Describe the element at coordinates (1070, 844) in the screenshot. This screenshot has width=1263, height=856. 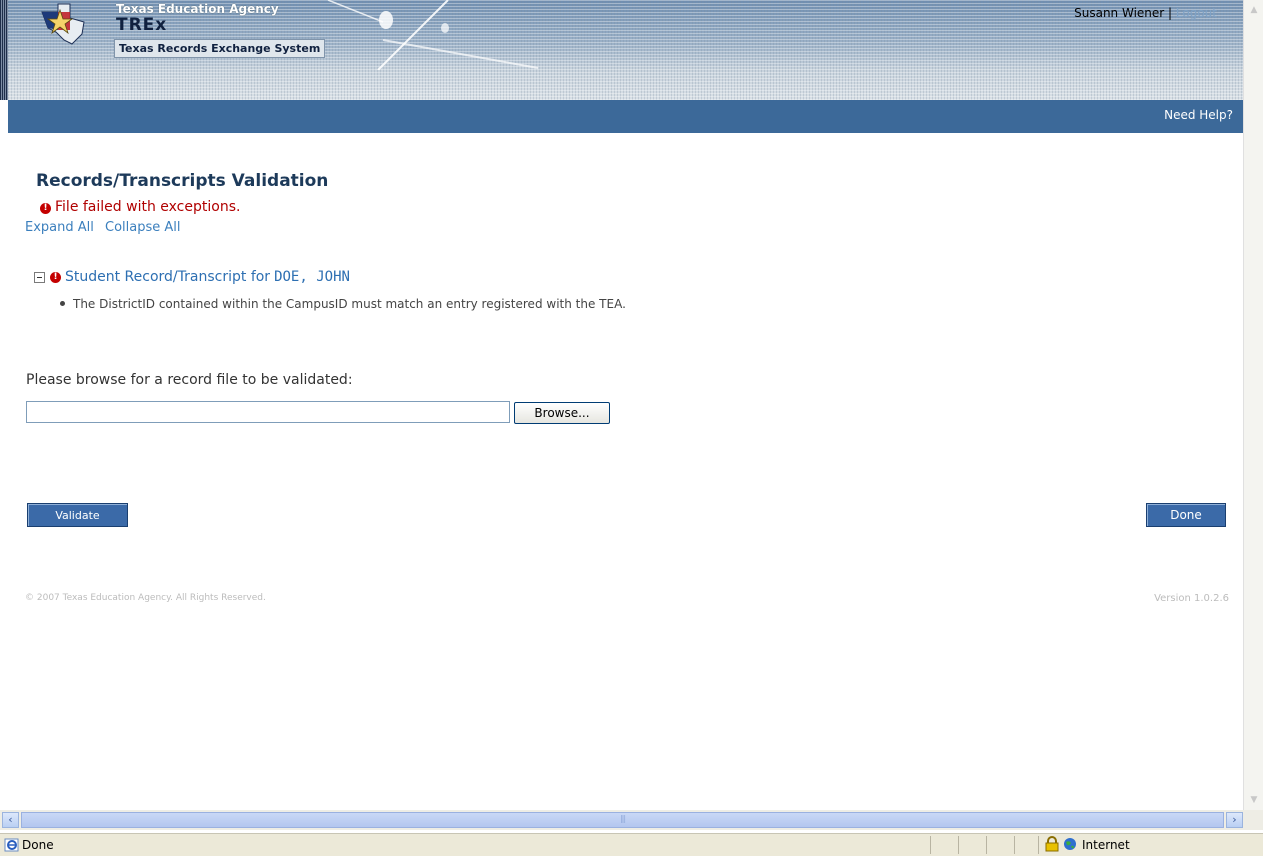
I see `globe-icon` at that location.